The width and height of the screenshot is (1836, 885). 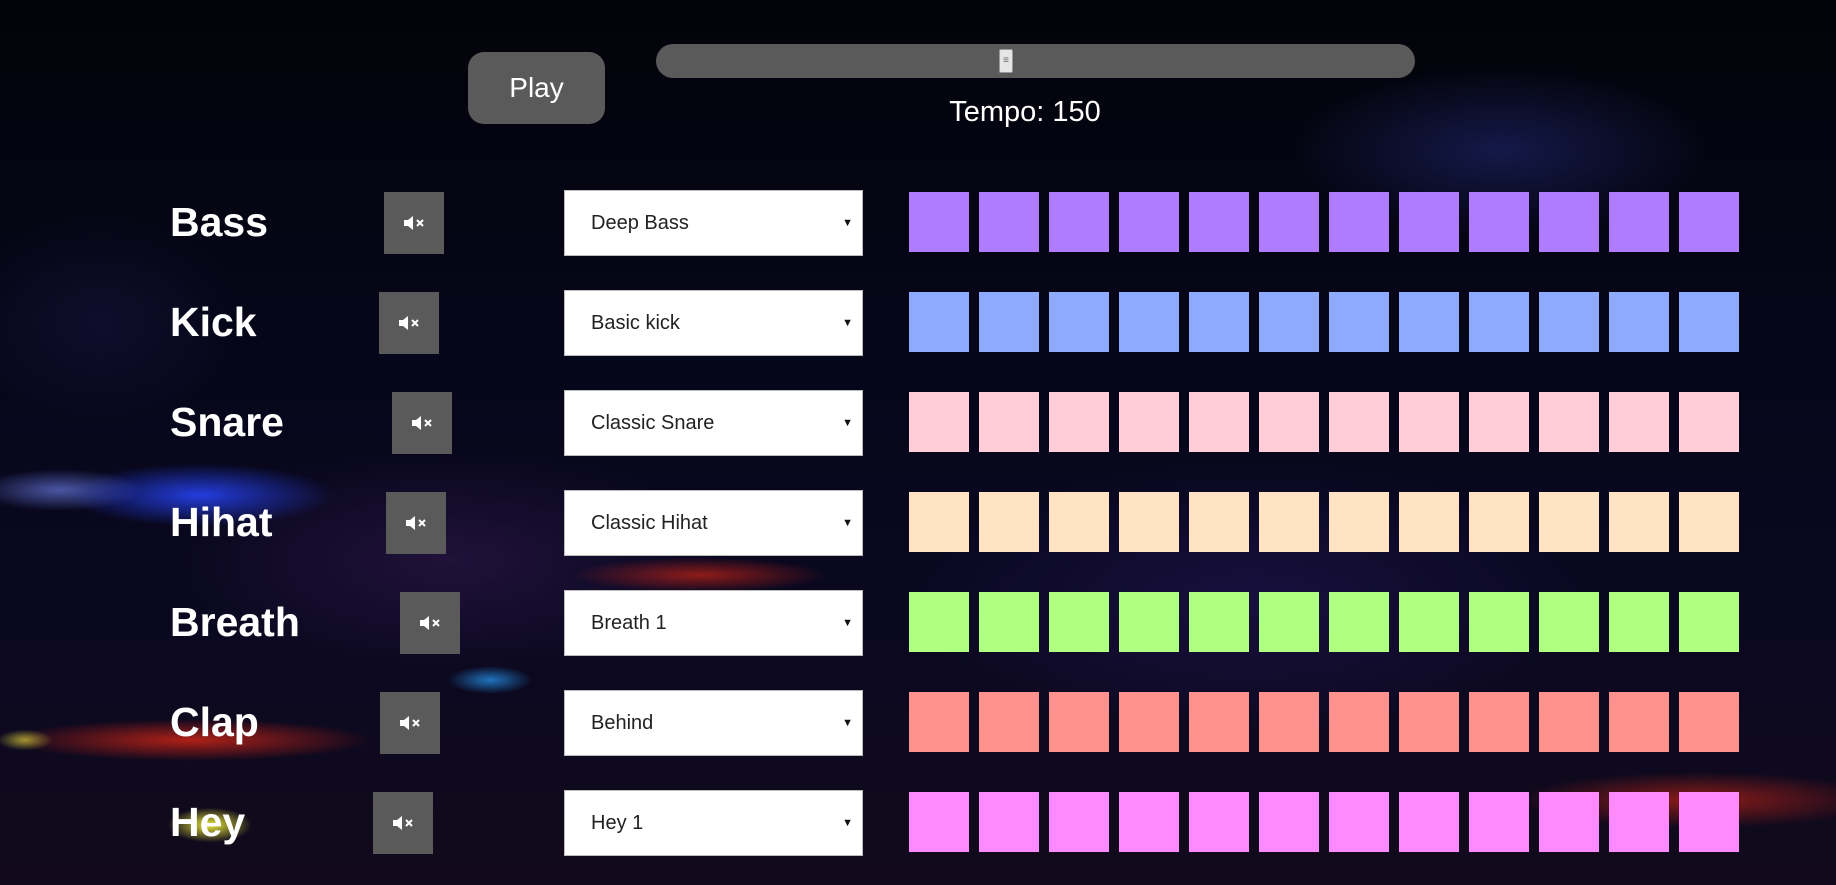 I want to click on sound-select-clap: Behind ▼, so click(x=713, y=723).